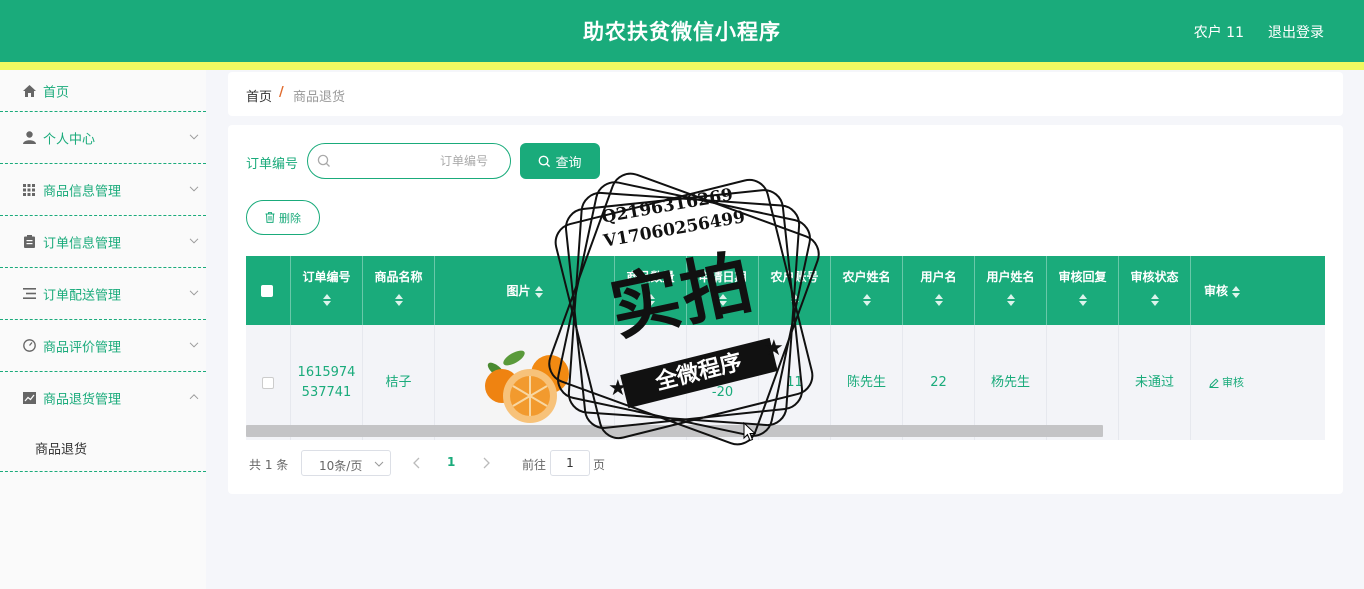 Image resolution: width=1364 pixels, height=589 pixels. I want to click on sidebar-subitem-returns: 商品退货, so click(103, 448).